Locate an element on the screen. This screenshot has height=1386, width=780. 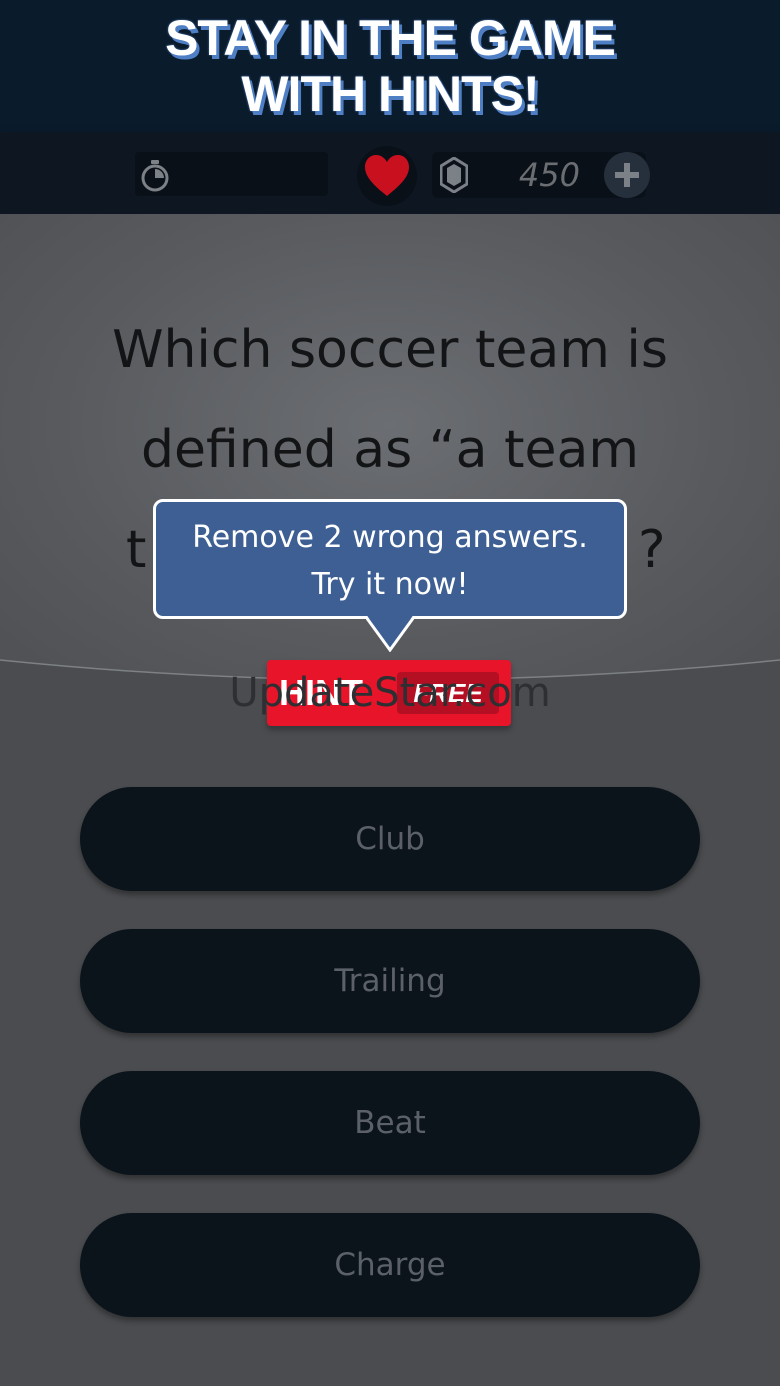
gem-count: 450 is located at coordinates (549, 175).